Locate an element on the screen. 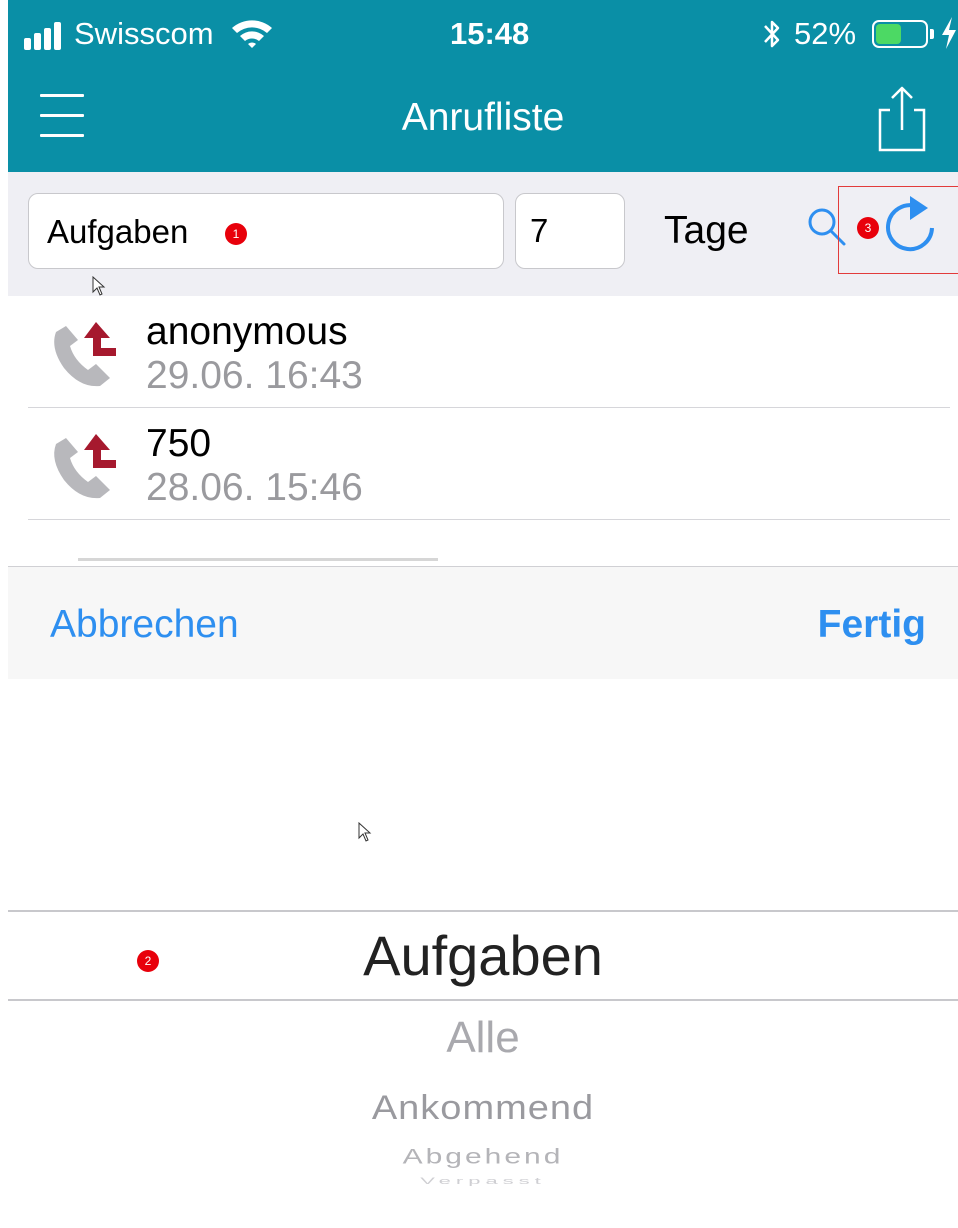 This screenshot has height=1228, width=958. signal-icon is located at coordinates (42, 36).